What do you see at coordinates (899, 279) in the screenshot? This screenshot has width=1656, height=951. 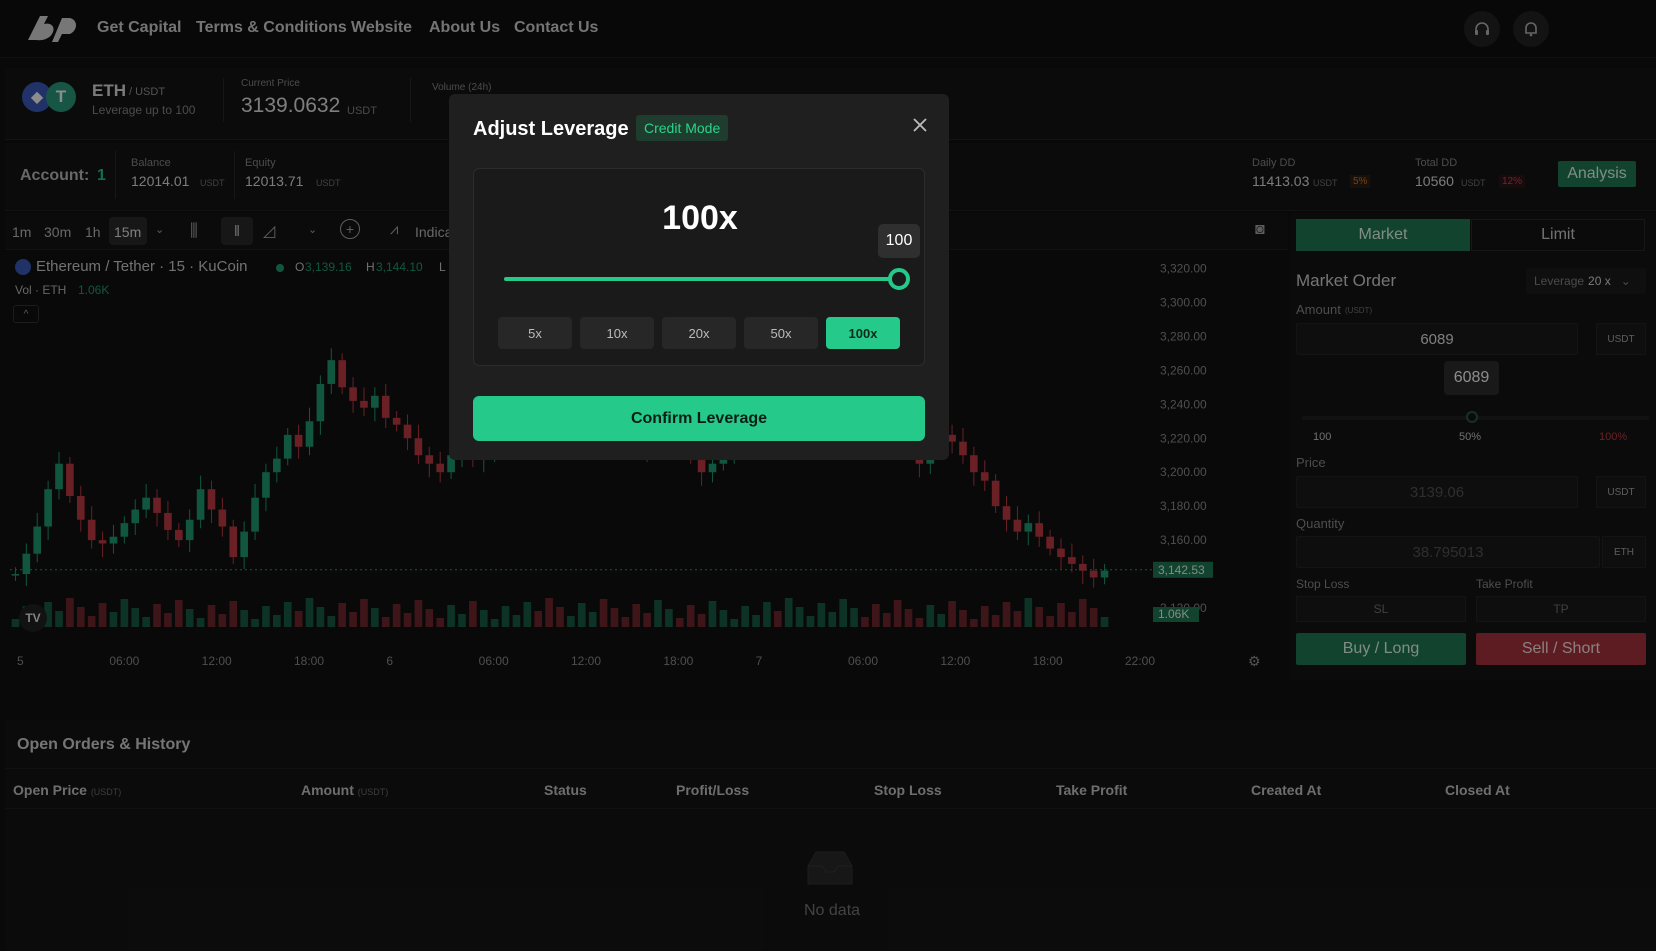 I see `leverage-slider-thumb` at bounding box center [899, 279].